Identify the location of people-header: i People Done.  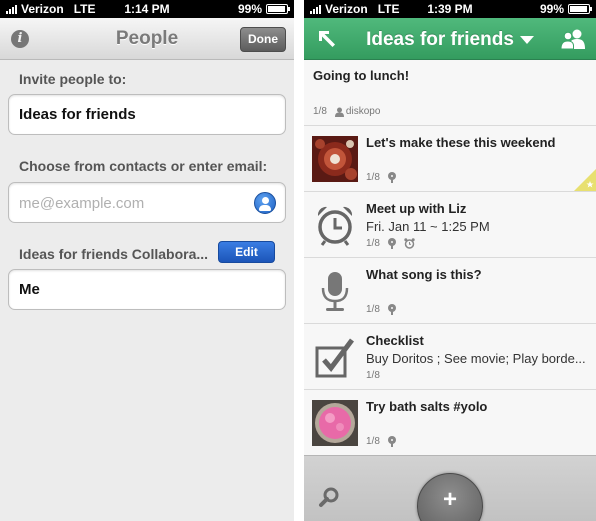
(147, 39).